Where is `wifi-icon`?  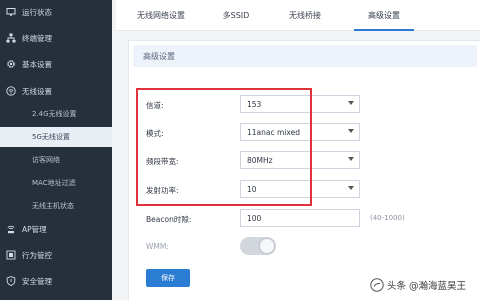 wifi-icon is located at coordinates (11, 91).